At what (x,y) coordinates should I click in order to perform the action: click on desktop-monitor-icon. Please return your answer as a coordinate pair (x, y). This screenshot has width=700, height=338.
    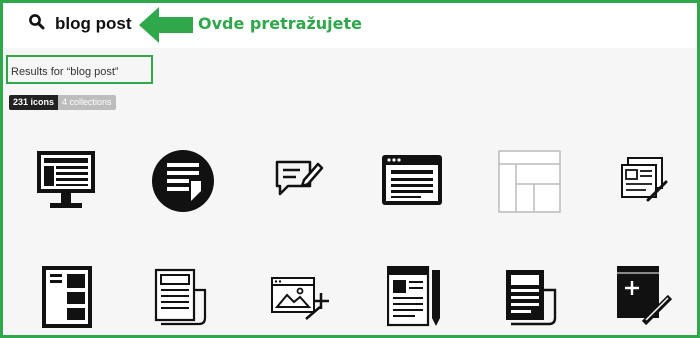
    Looking at the image, I should click on (67, 181).